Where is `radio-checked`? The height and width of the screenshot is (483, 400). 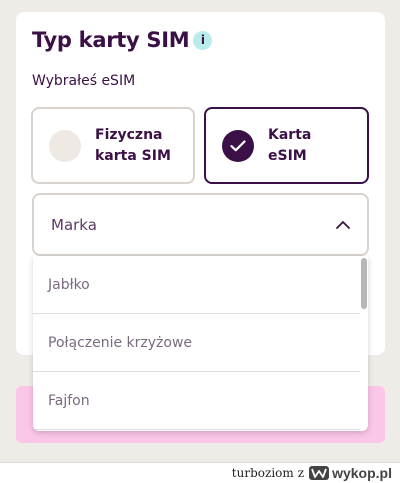 radio-checked is located at coordinates (238, 145).